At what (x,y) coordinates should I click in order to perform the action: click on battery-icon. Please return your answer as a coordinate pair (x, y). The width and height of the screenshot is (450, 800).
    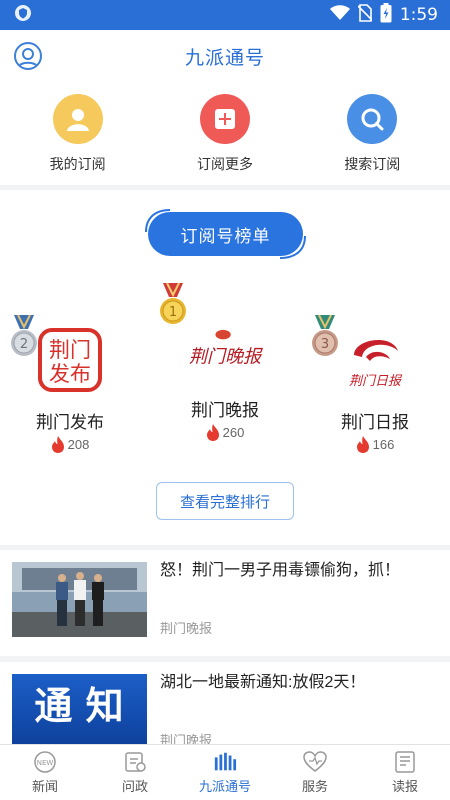
    Looking at the image, I should click on (386, 15).